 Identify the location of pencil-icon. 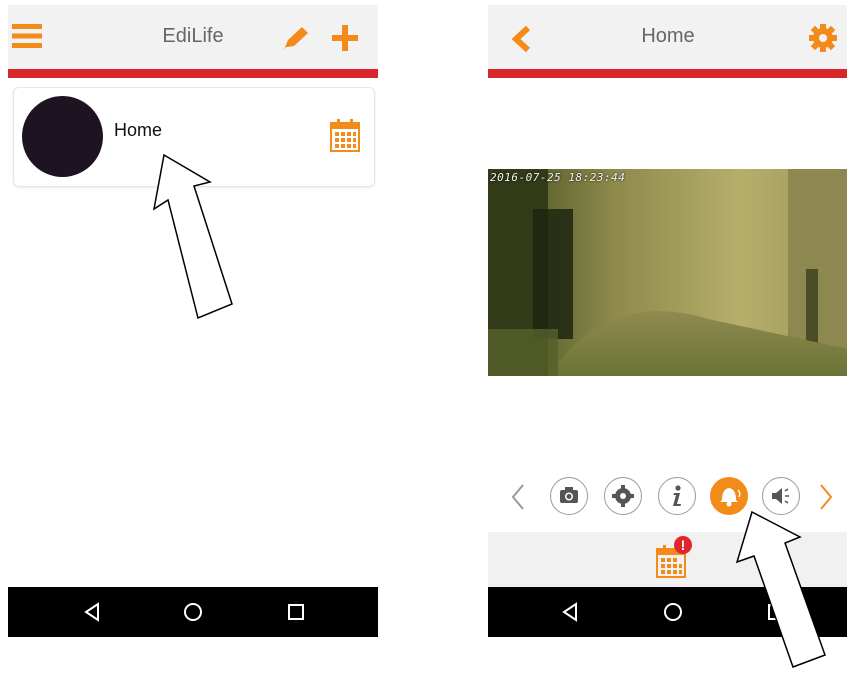
(296, 38).